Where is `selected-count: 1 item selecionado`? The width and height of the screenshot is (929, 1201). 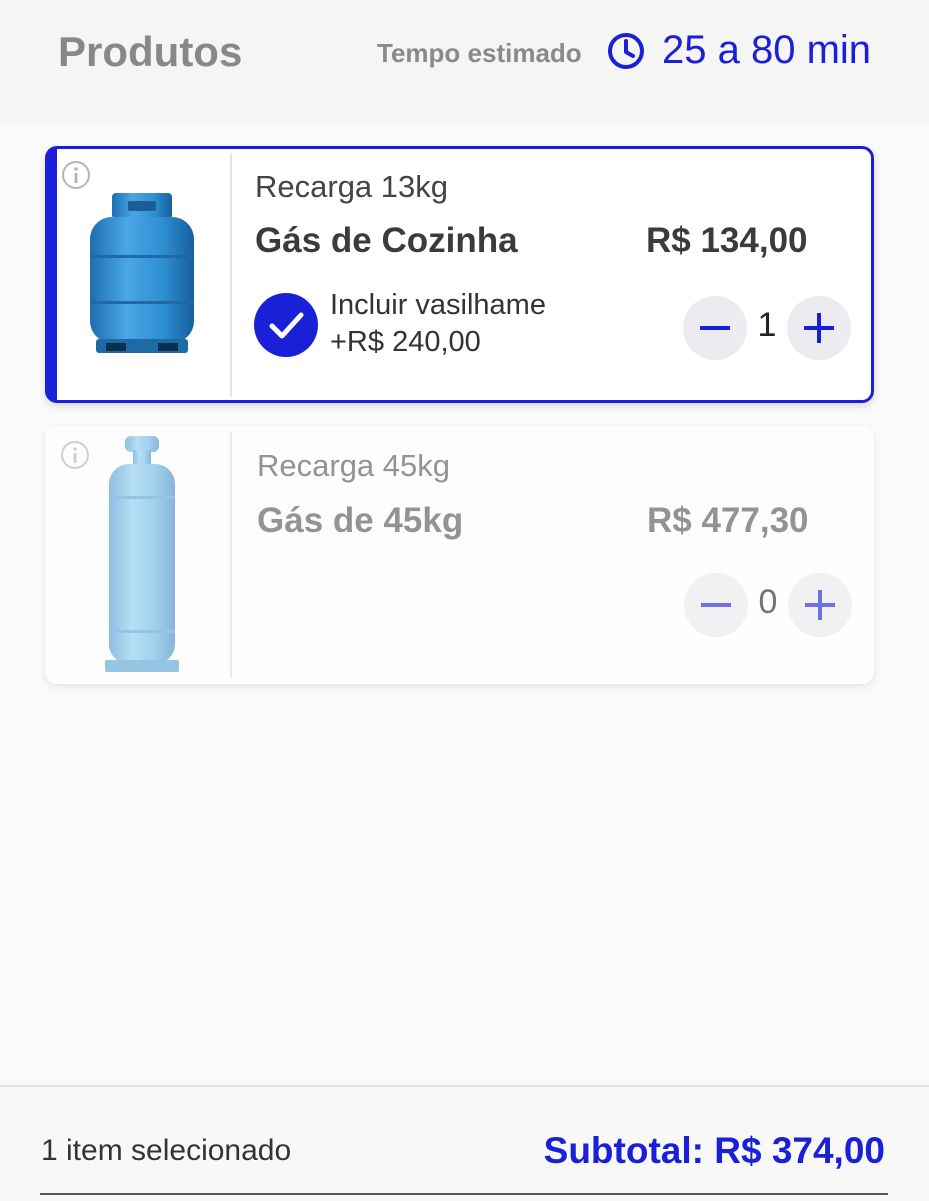
selected-count: 1 item selecionado is located at coordinates (166, 1150).